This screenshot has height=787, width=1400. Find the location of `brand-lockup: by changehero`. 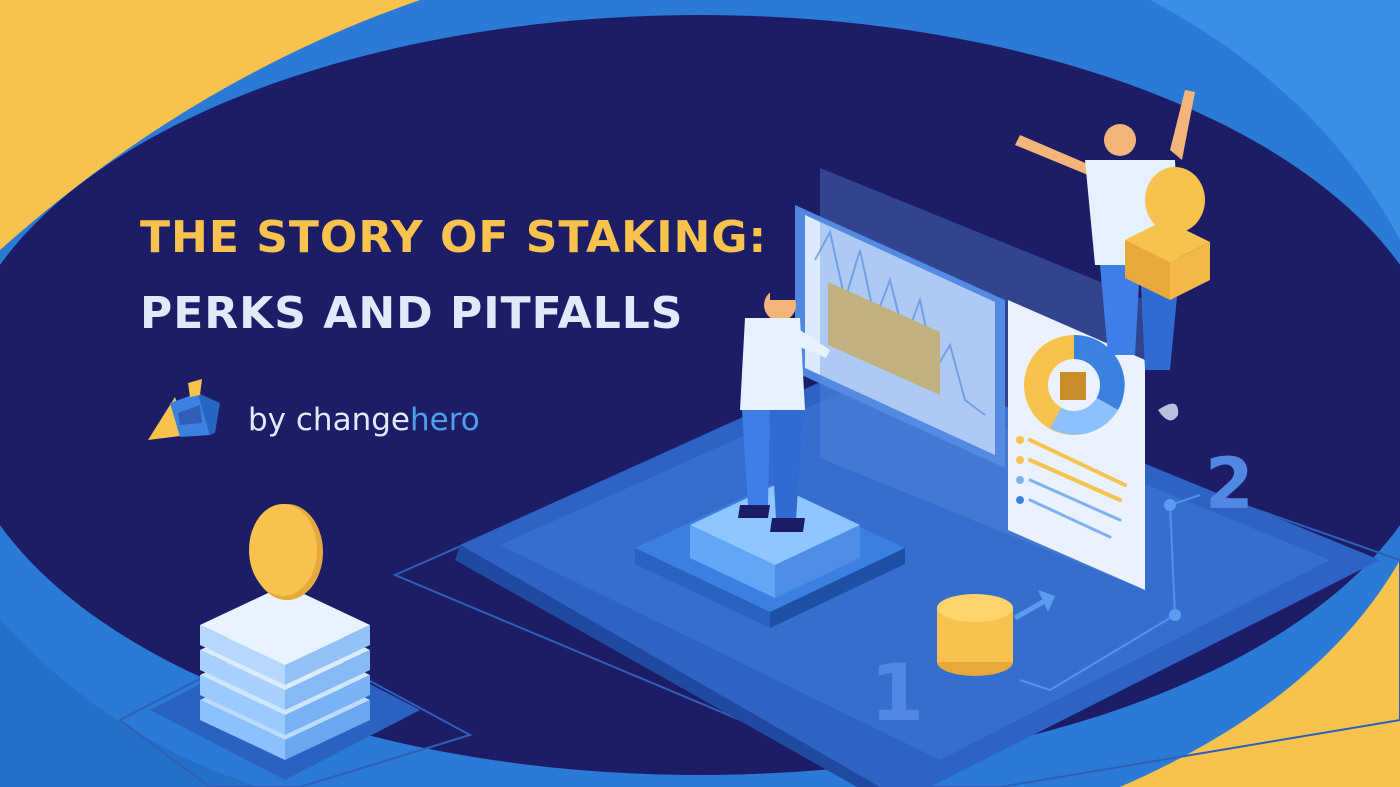

brand-lockup: by changehero is located at coordinates (310, 415).